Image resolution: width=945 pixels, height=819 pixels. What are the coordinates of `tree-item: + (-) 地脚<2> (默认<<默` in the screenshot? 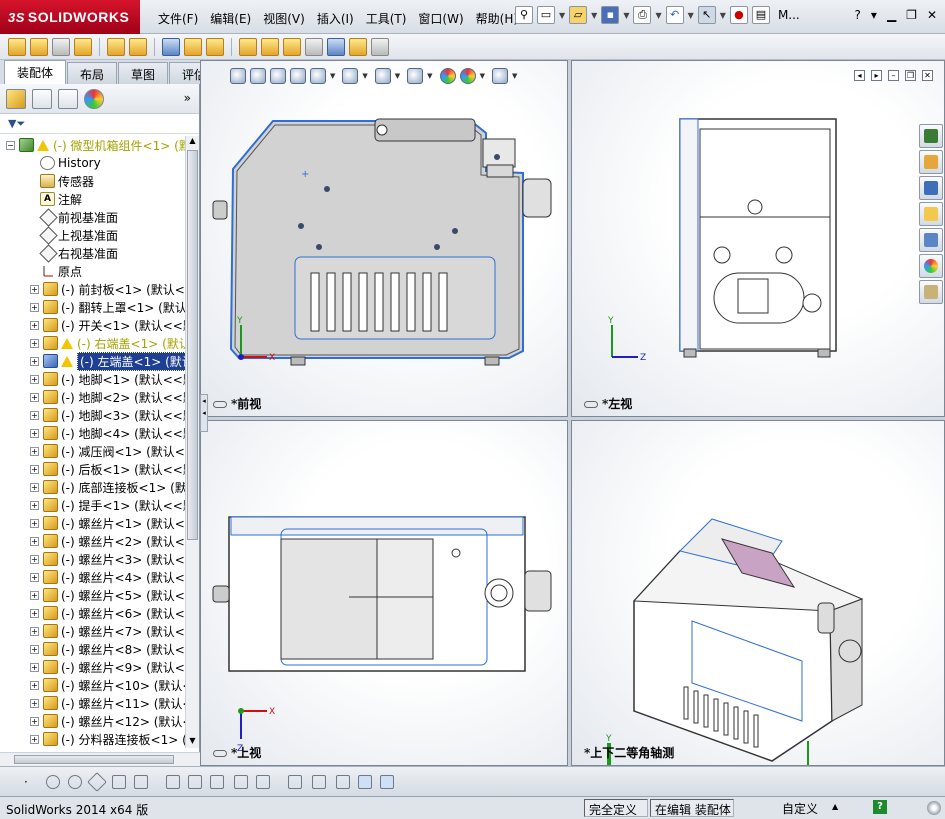 It's located at (93, 397).